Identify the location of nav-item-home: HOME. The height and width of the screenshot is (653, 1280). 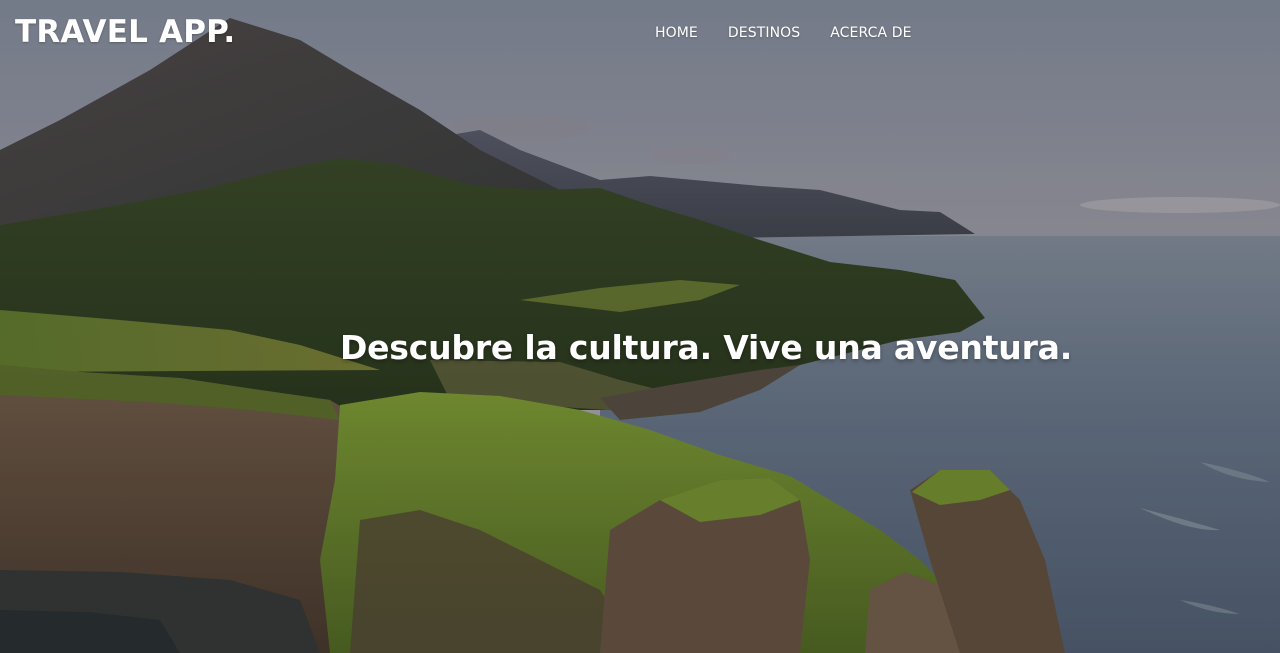
(676, 32).